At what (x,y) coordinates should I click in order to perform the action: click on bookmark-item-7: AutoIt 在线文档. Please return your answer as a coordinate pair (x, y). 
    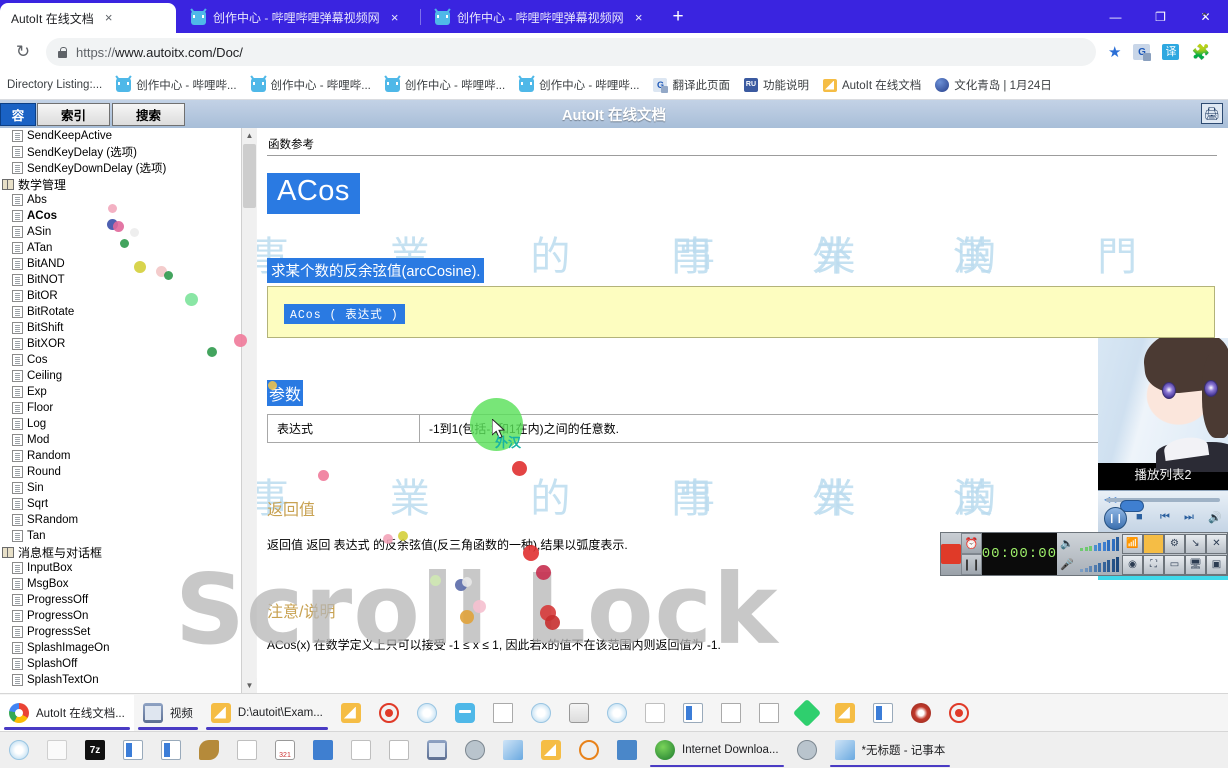
    Looking at the image, I should click on (872, 85).